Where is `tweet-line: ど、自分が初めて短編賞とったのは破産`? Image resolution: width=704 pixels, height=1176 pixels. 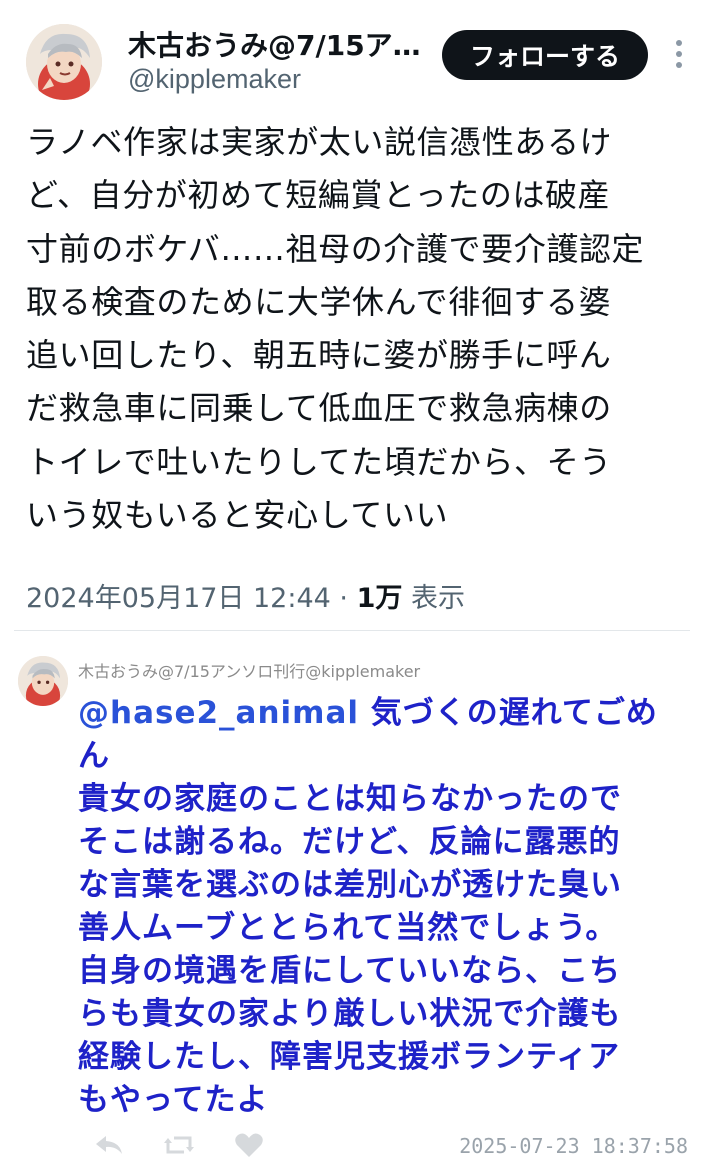
tweet-line: ど、自分が初めて短編賞とったのは破産 is located at coordinates (318, 195).